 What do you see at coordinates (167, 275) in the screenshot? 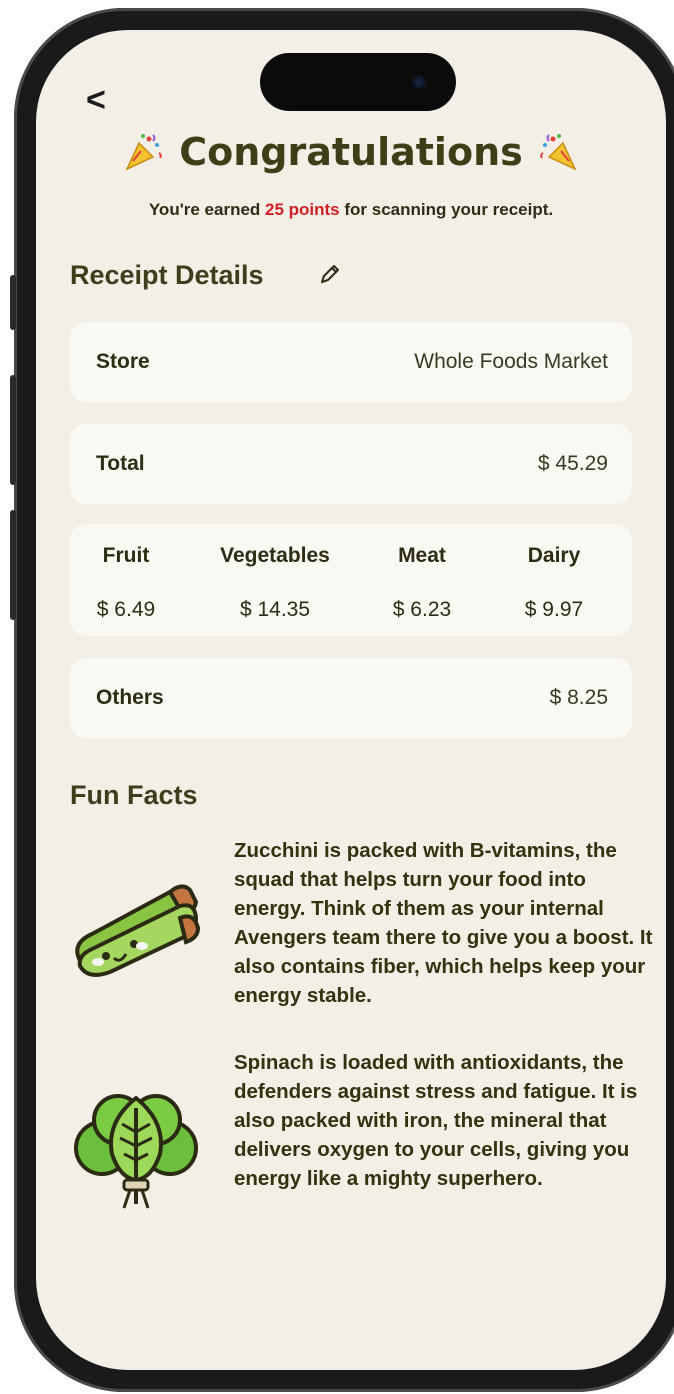
I see `receipt-details-heading: Receipt Details` at bounding box center [167, 275].